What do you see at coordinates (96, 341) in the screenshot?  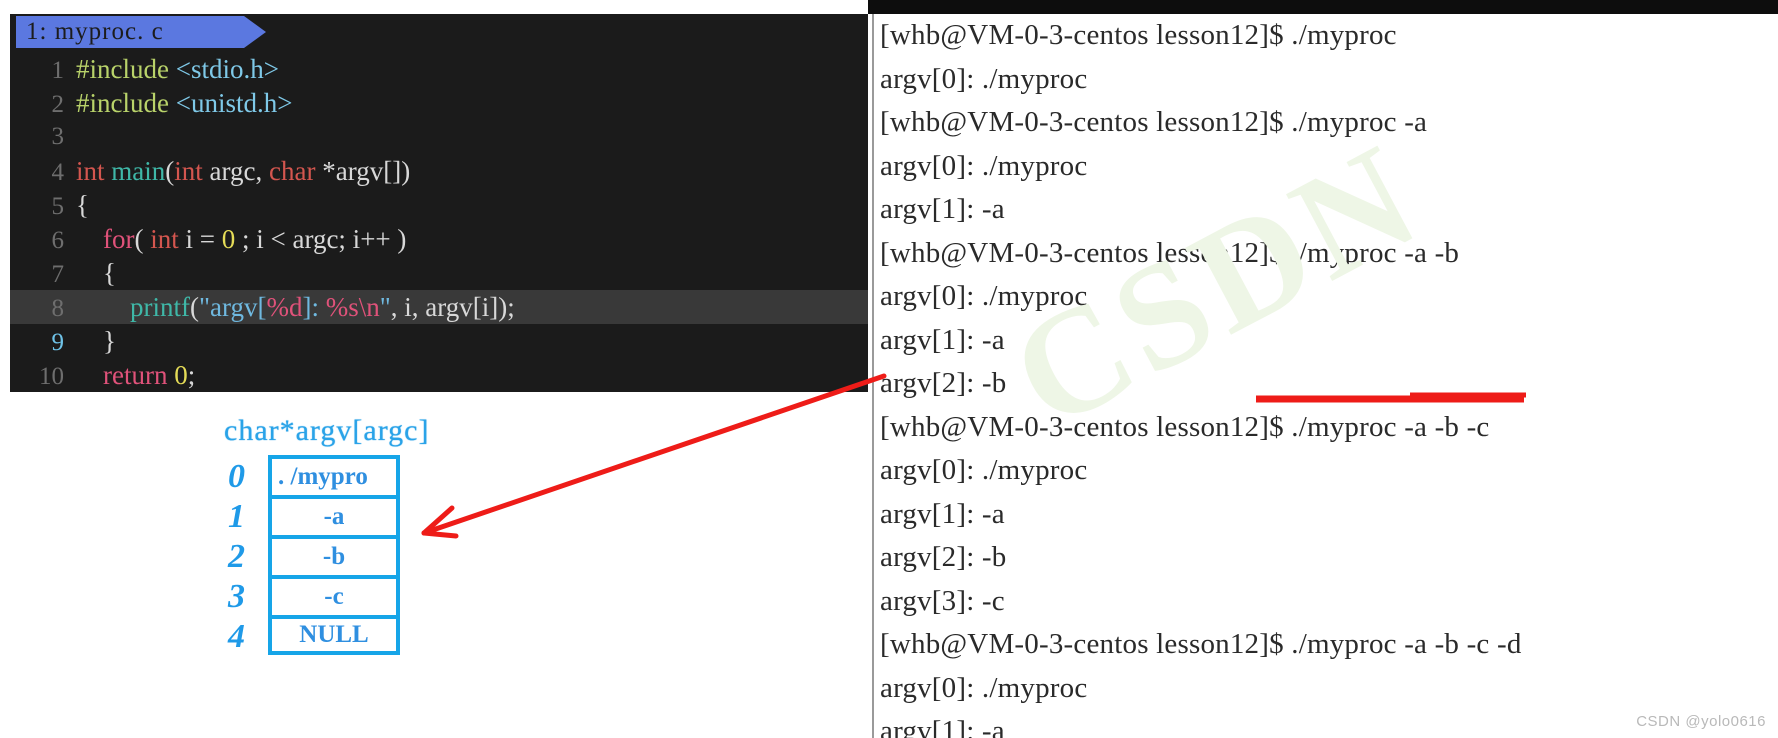 I see `line-content: }` at bounding box center [96, 341].